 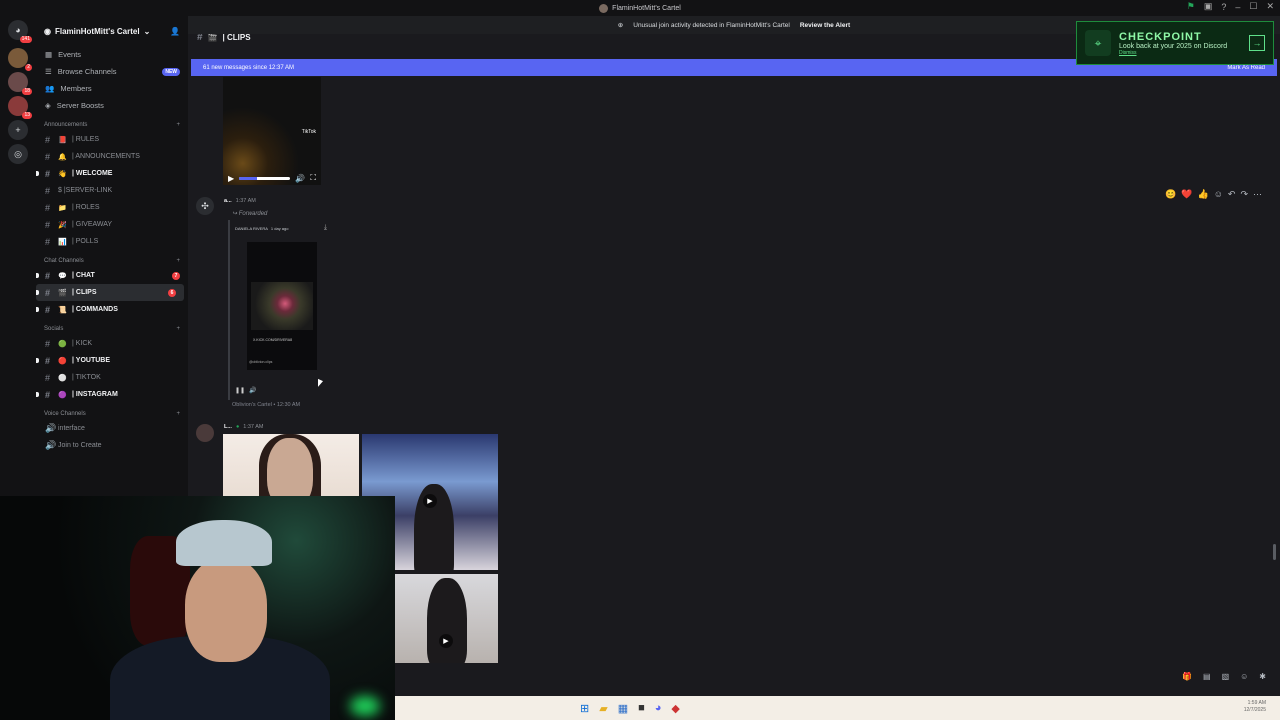 I want to click on app-taskbar-icon: ◆, so click(x=675, y=708).